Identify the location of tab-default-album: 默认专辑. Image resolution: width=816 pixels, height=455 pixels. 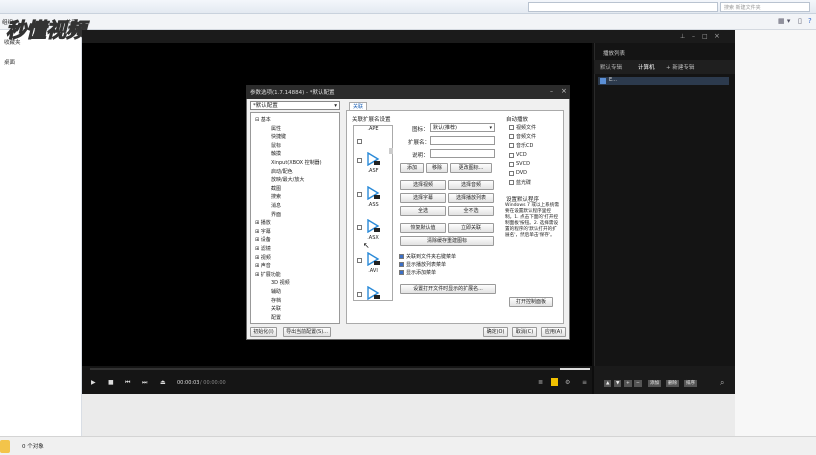
(611, 67).